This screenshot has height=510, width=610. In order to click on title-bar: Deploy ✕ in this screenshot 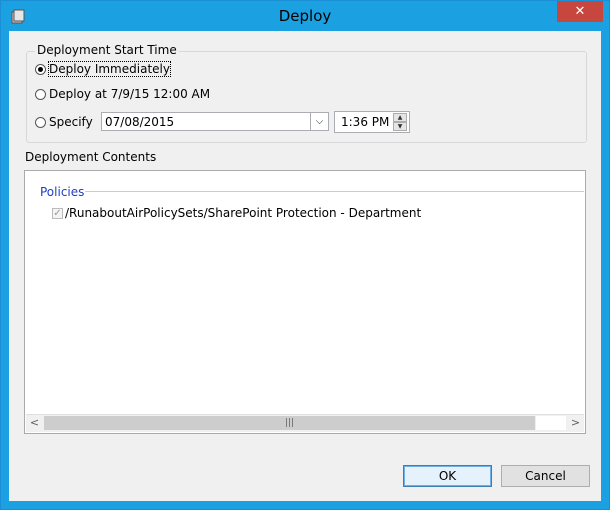, I will do `click(305, 16)`.